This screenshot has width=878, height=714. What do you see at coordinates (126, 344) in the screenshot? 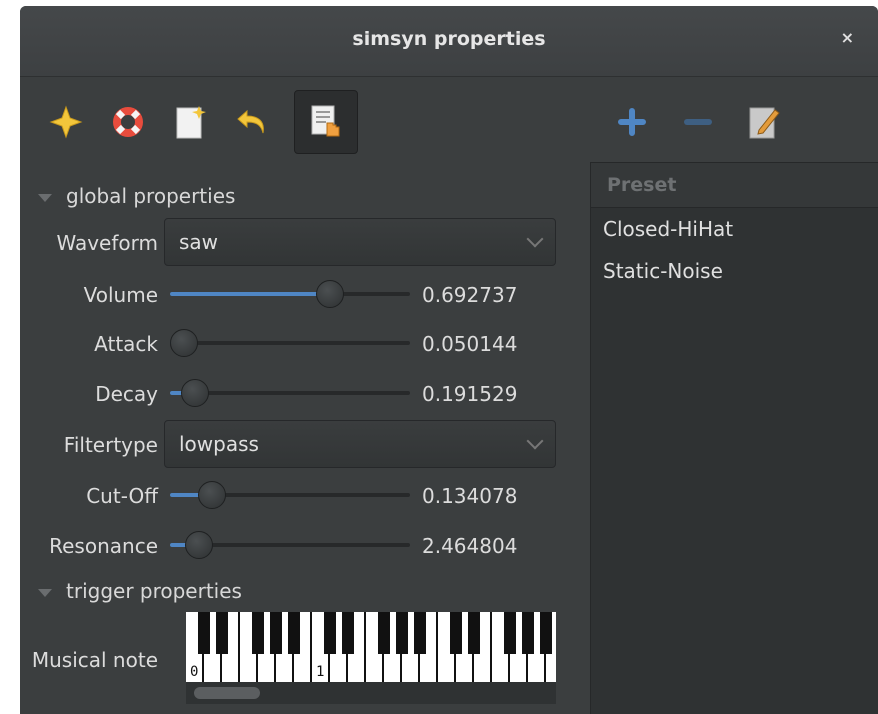
I see `attack-label: Attack` at bounding box center [126, 344].